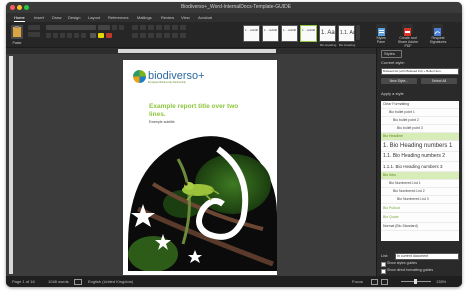 The height and width of the screenshot is (291, 468). Describe the element at coordinates (62, 35) in the screenshot. I see `underline-button` at that location.